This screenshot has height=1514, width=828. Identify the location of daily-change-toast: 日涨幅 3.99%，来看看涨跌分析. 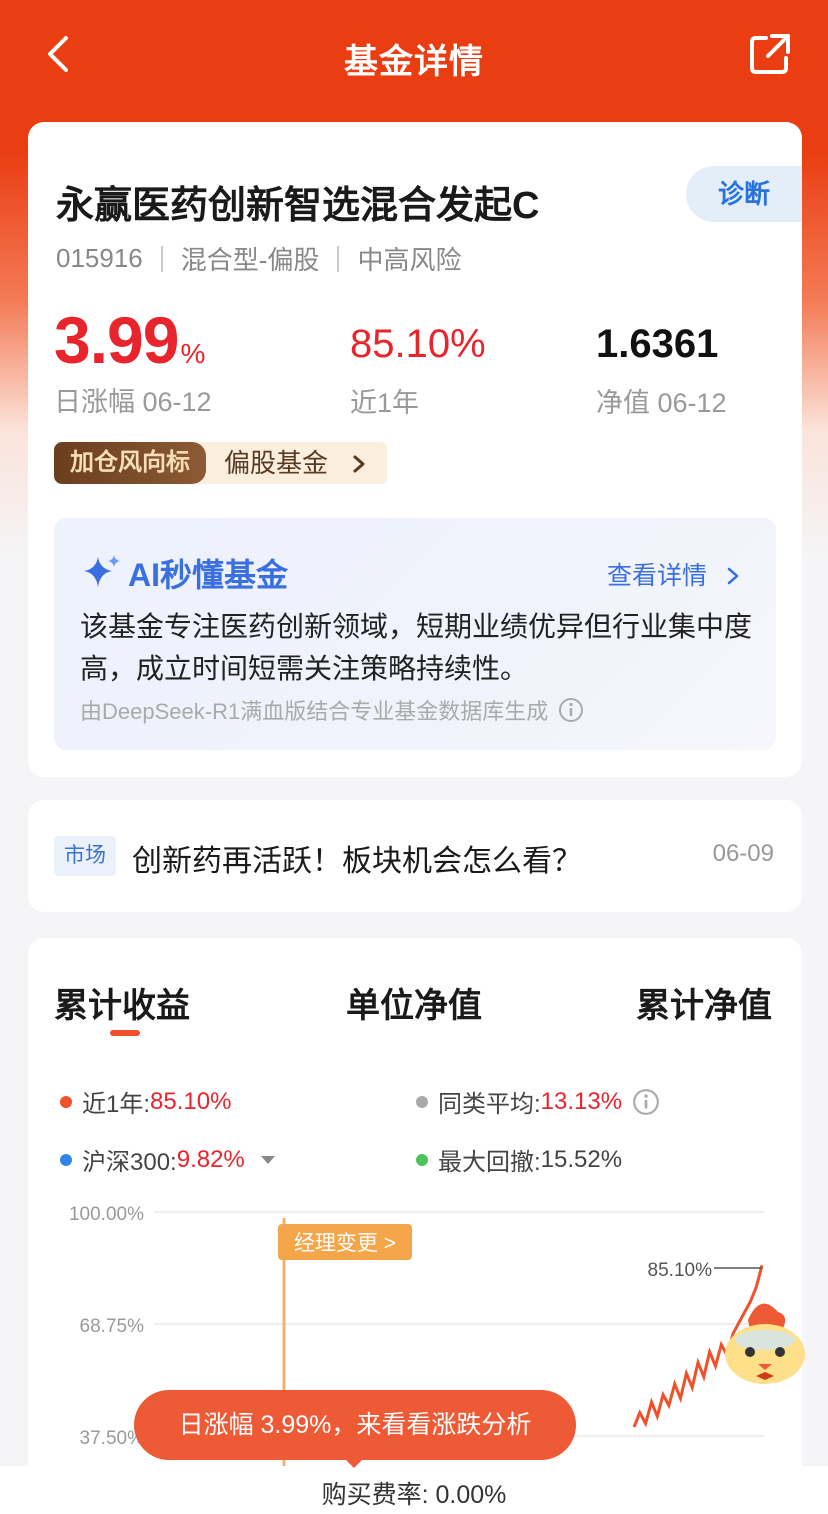
(355, 1425).